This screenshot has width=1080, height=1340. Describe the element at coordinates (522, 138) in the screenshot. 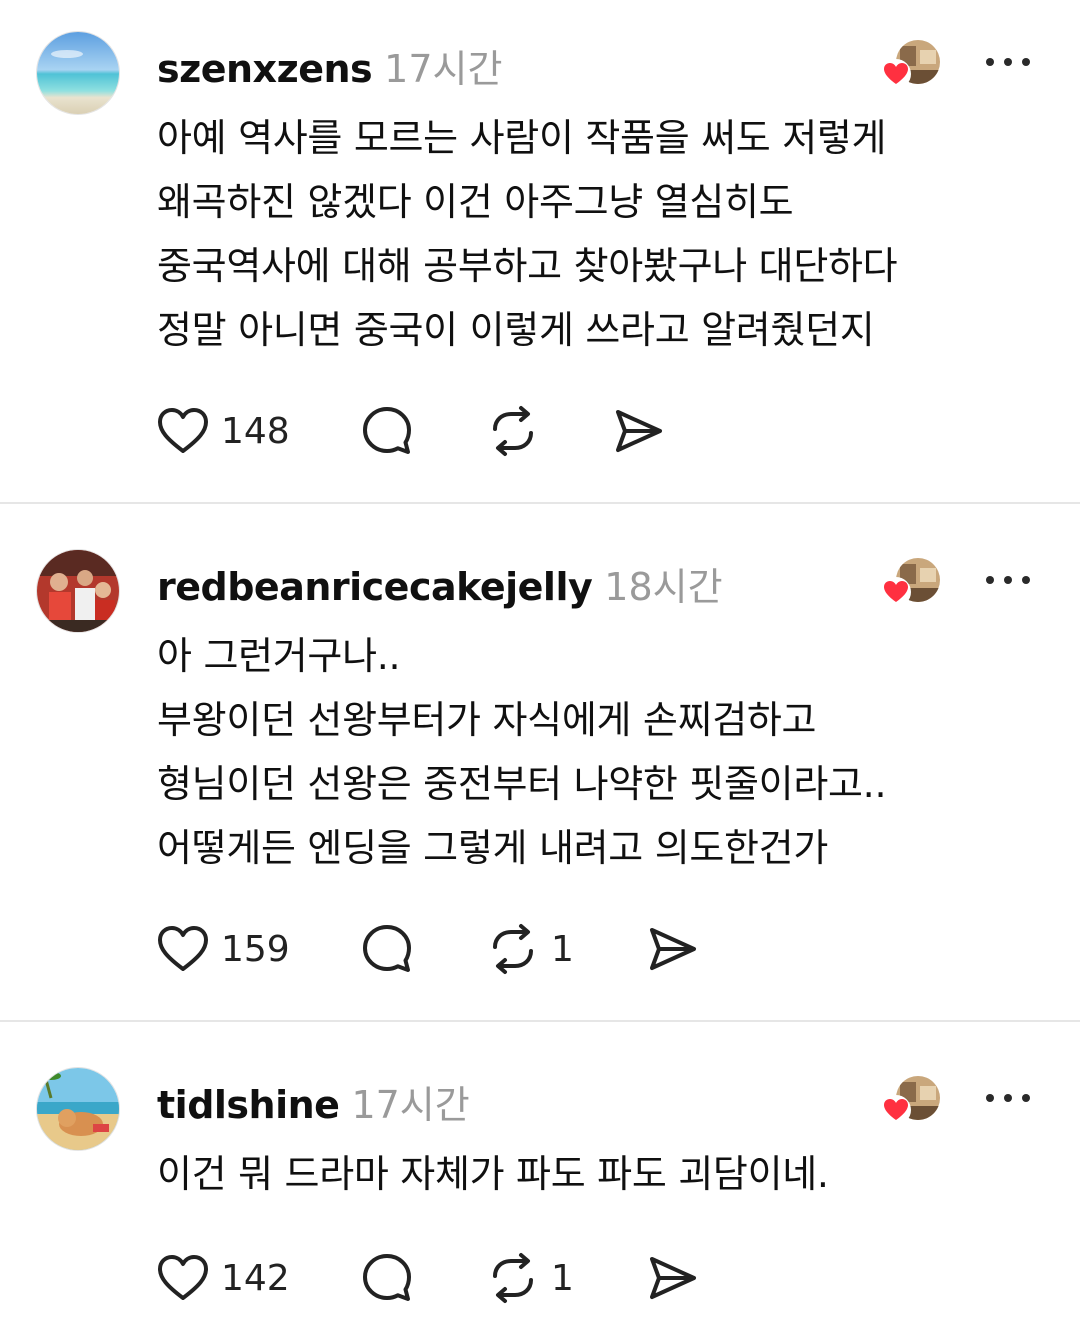

I see `comment-line: 아예 역사를 모르는 사람이 작품을 써도 저렇게` at that location.